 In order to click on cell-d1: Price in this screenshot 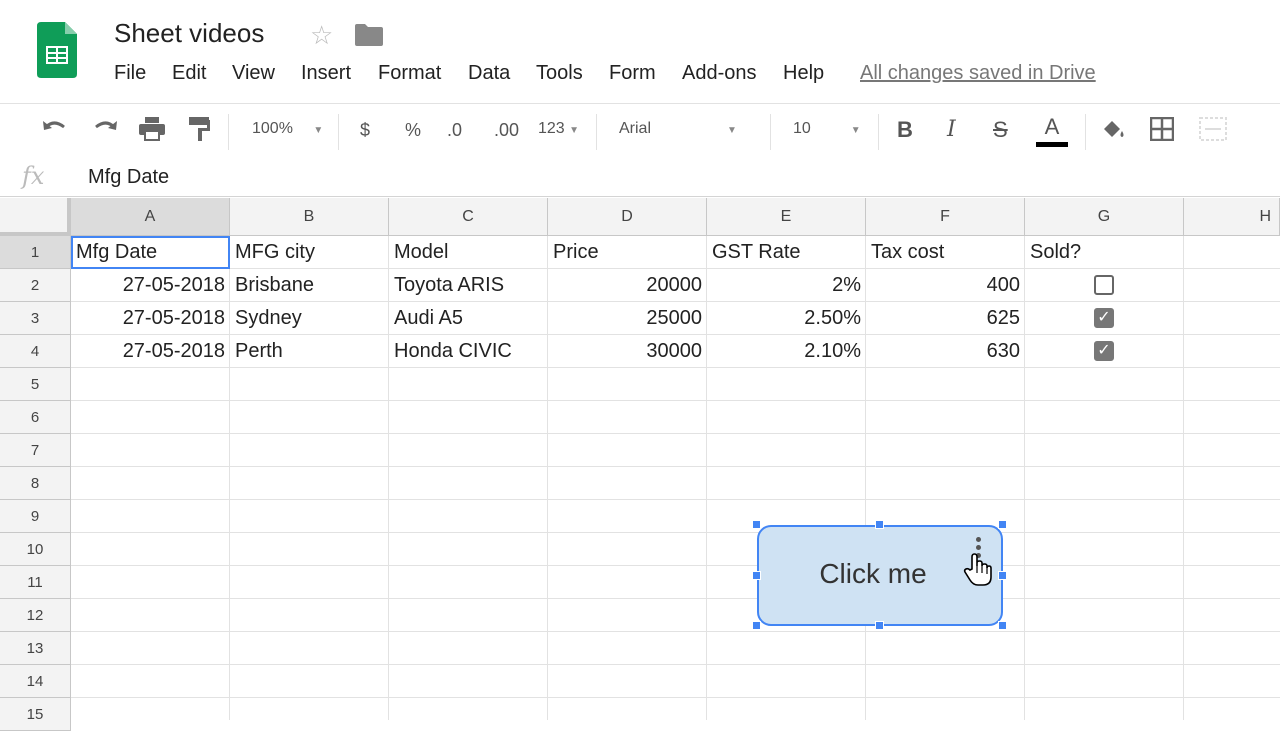, I will do `click(627, 252)`.